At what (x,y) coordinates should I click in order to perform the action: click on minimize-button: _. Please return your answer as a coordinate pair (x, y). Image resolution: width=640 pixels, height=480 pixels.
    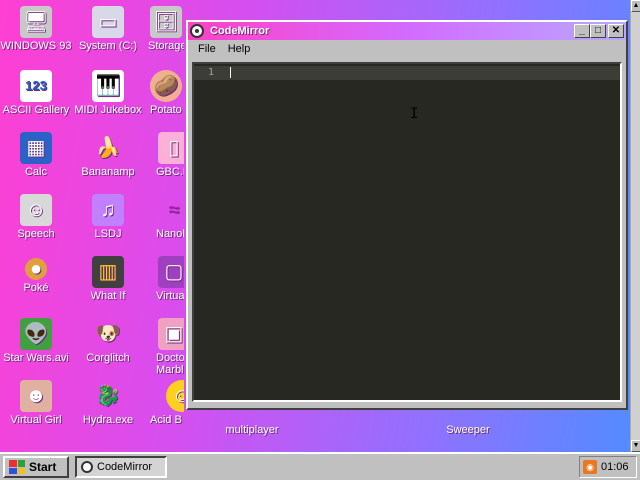
    Looking at the image, I should click on (582, 31).